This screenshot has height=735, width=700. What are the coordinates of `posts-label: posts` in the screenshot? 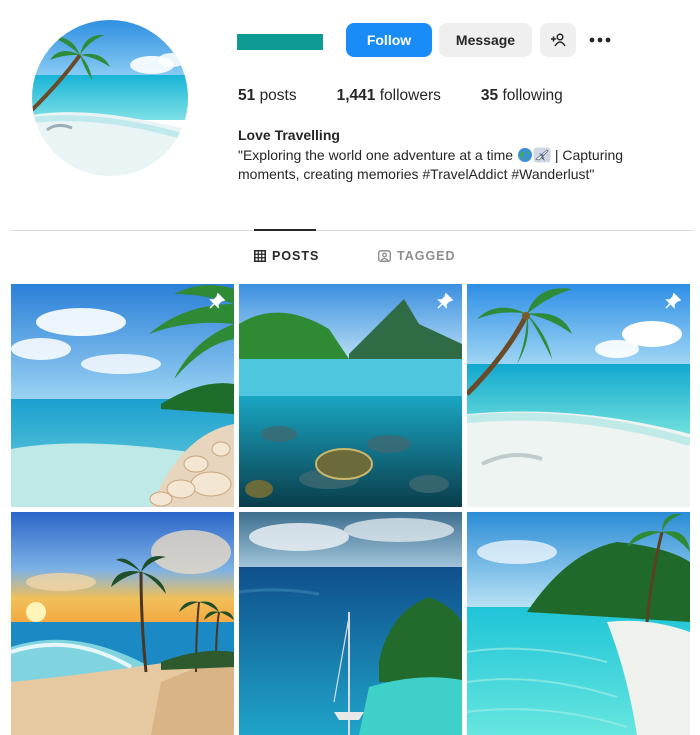 It's located at (278, 95).